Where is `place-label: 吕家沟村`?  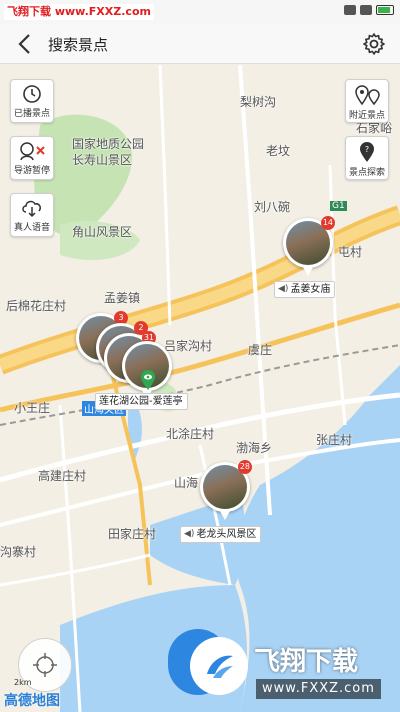 place-label: 吕家沟村 is located at coordinates (188, 346).